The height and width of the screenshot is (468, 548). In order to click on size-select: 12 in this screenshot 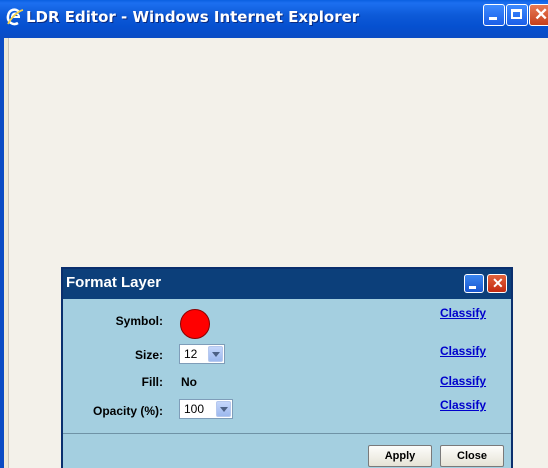, I will do `click(202, 354)`.